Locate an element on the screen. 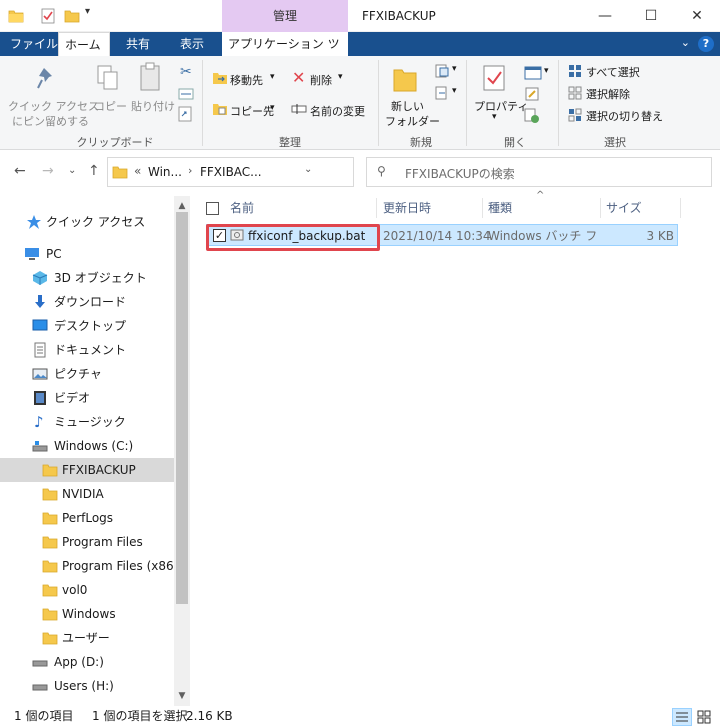 This screenshot has width=720, height=727. nav-desktop: デスクトップ is located at coordinates (87, 326).